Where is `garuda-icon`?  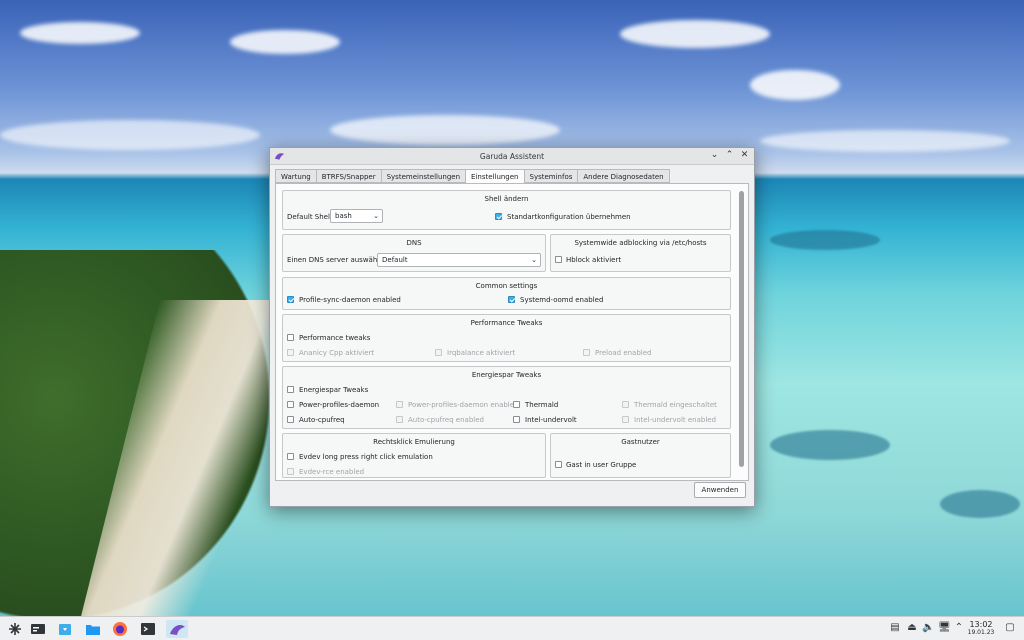
garuda-icon is located at coordinates (177, 630).